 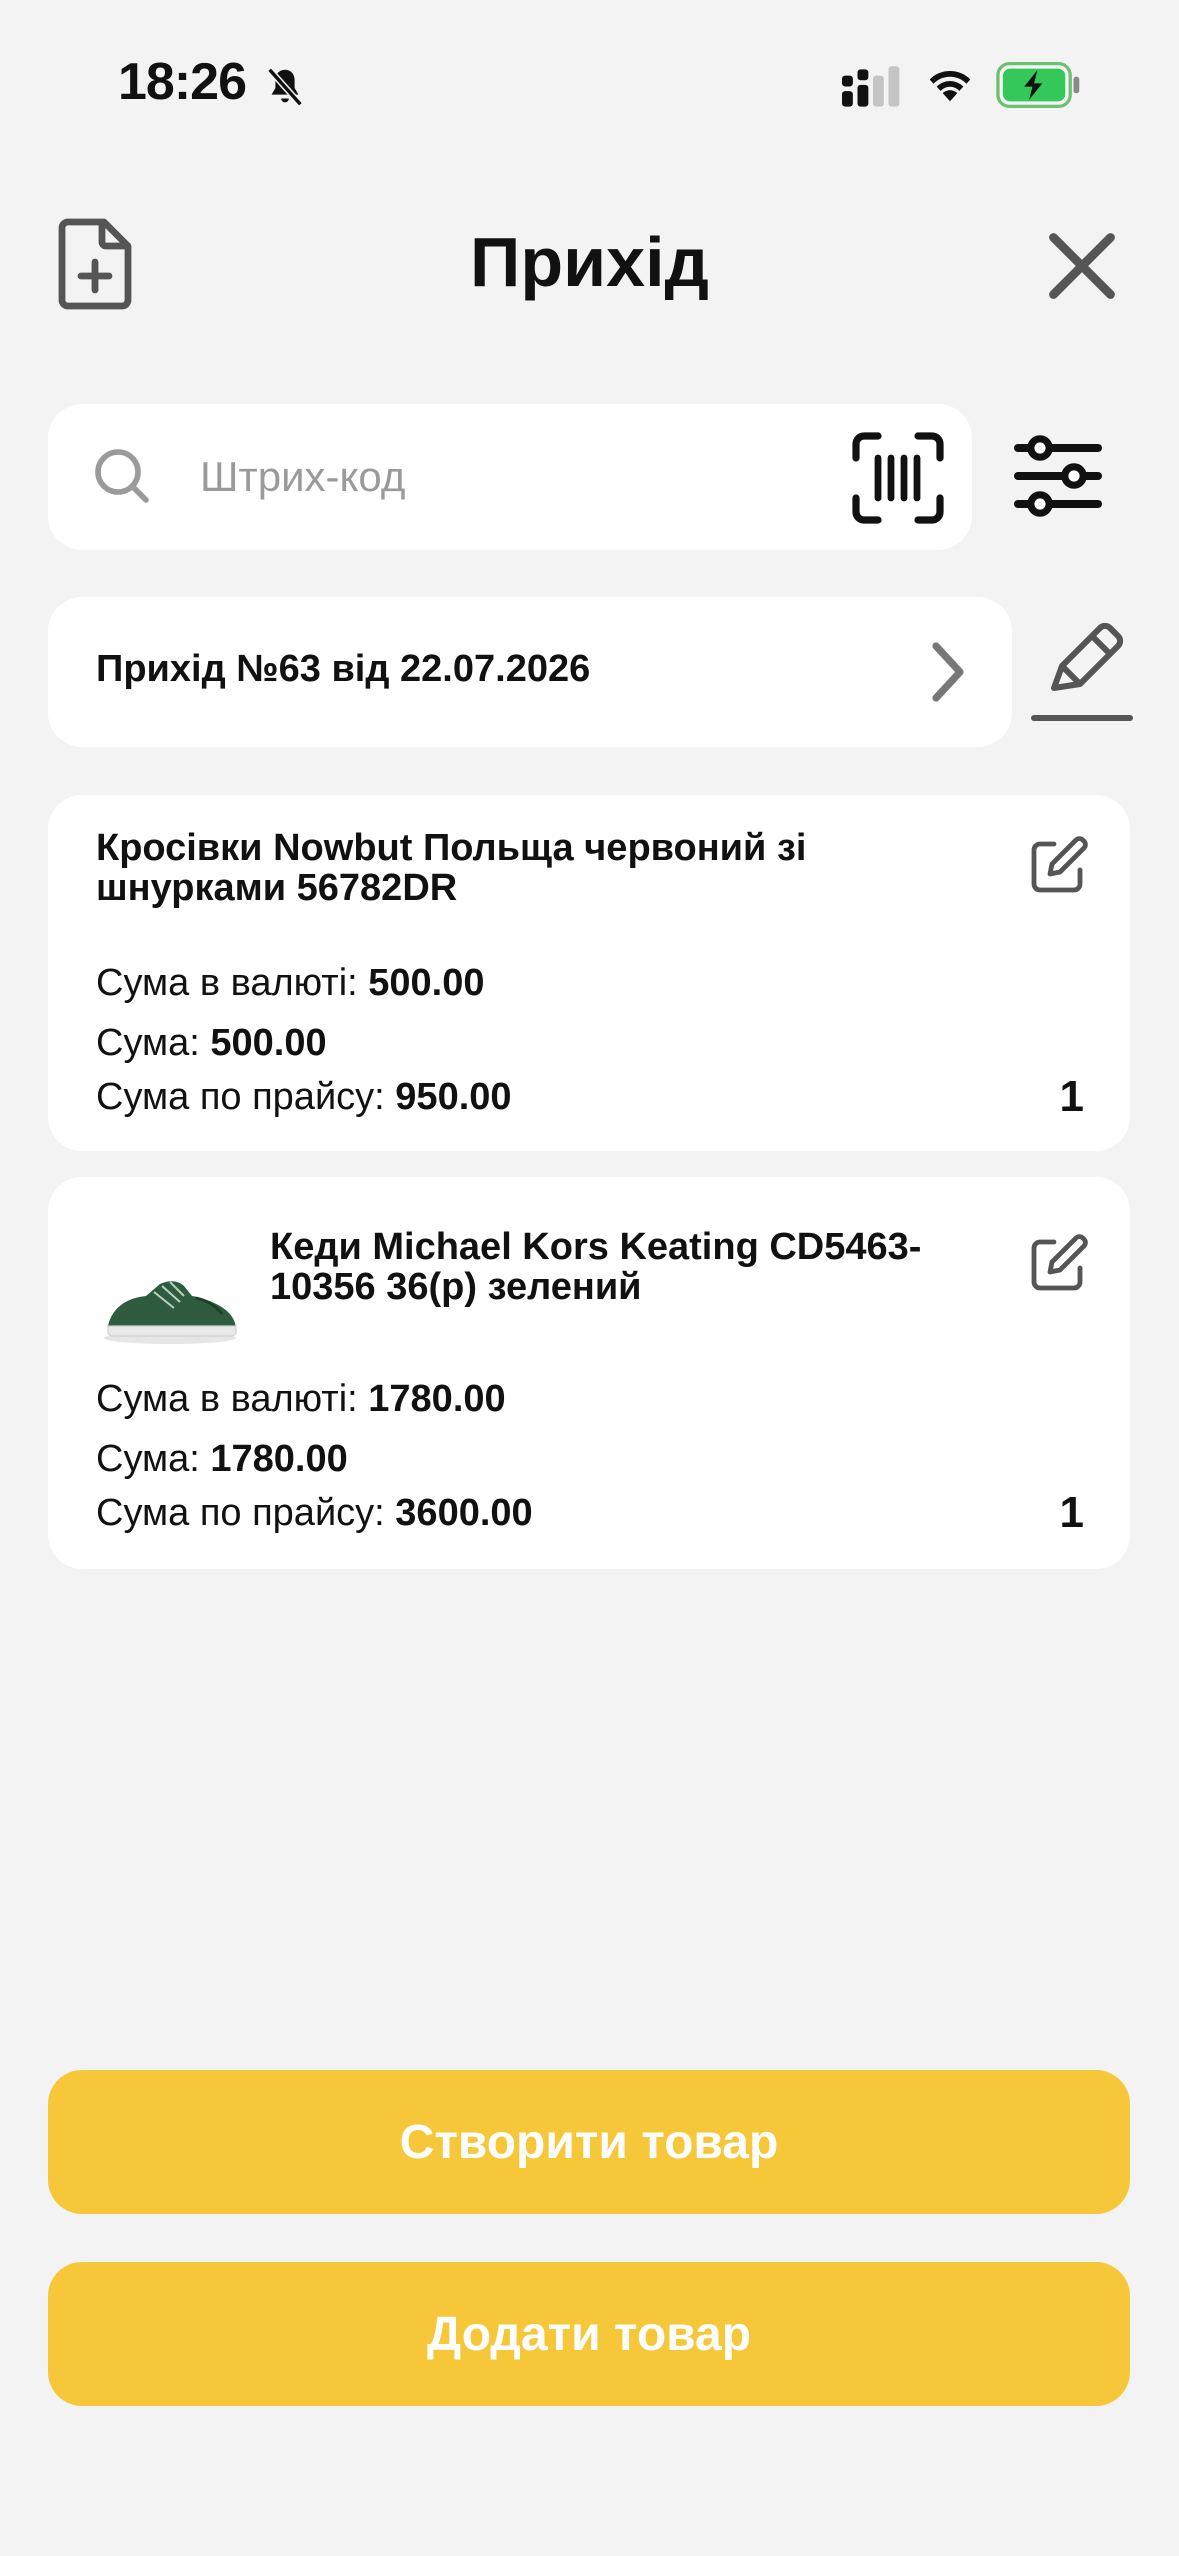 I want to click on edit-pen-icon, so click(x=1082, y=672).